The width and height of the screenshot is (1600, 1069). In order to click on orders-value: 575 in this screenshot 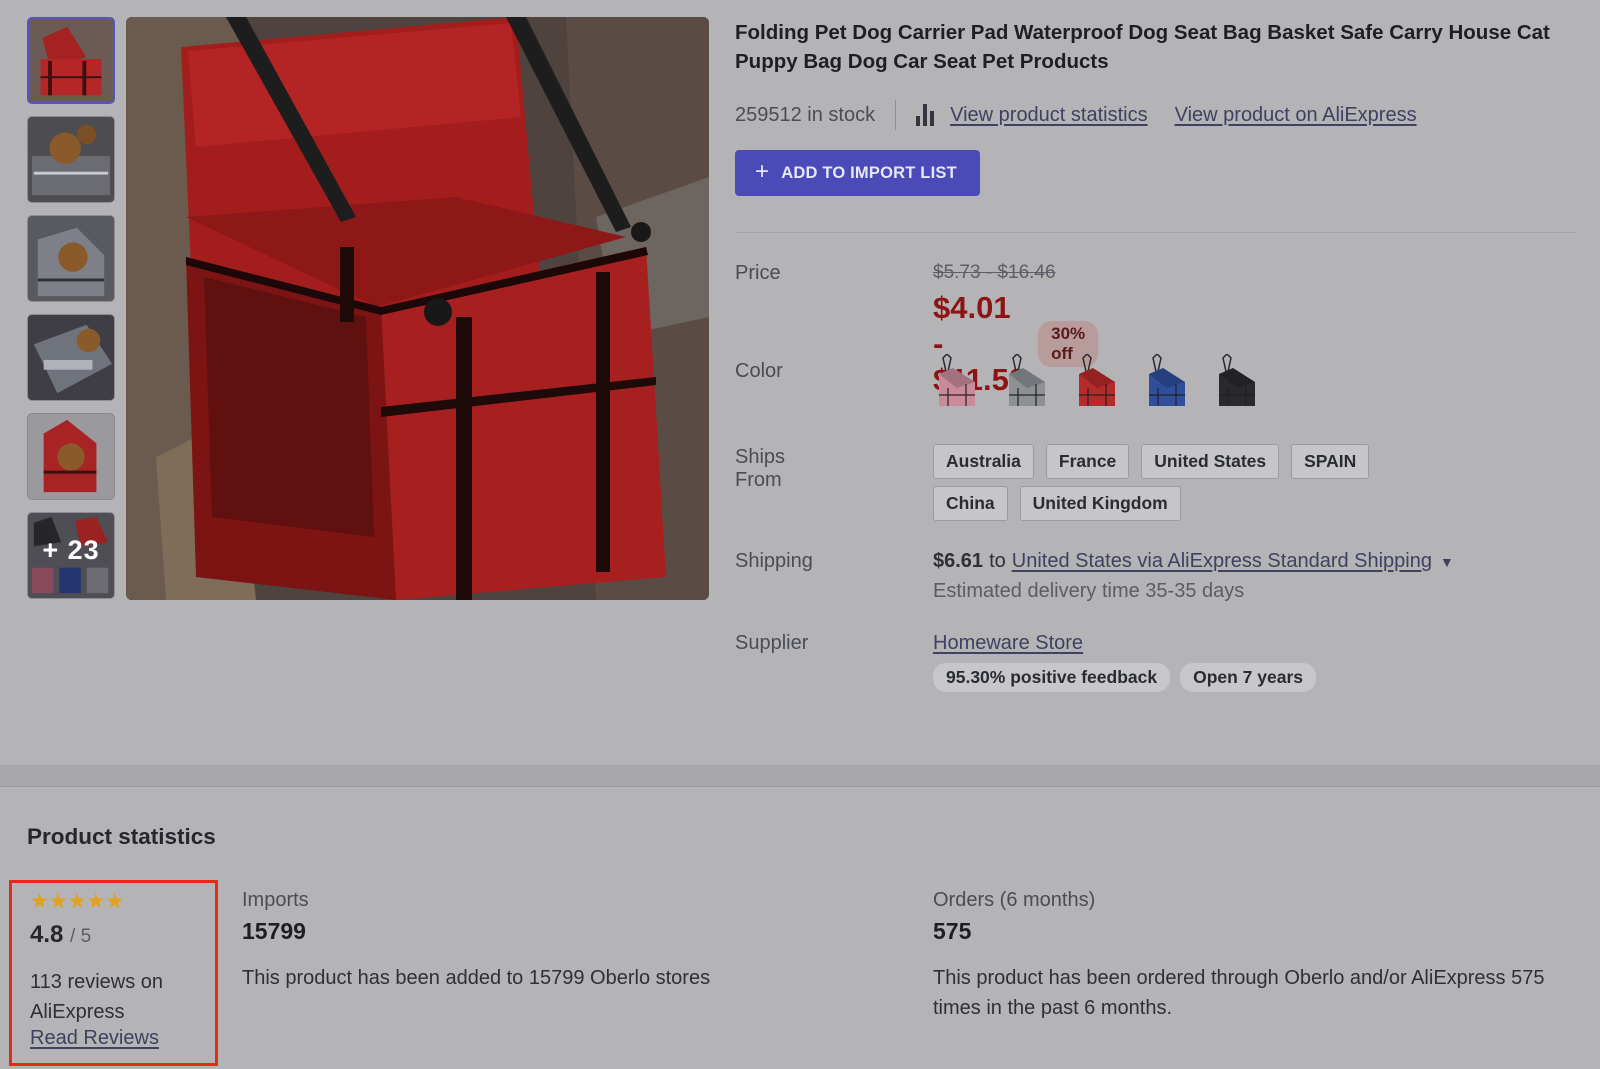, I will do `click(952, 931)`.